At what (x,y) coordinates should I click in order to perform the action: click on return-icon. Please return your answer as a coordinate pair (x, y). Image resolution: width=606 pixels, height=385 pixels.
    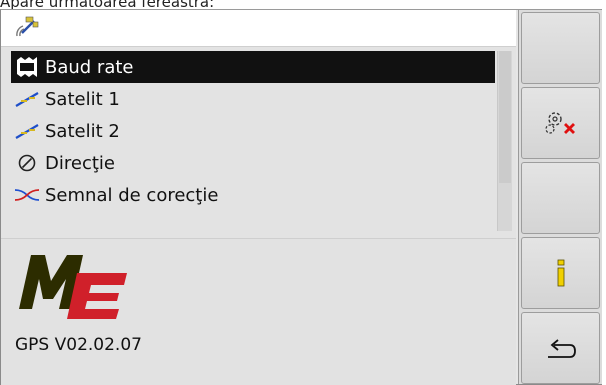
    Looking at the image, I should click on (561, 348).